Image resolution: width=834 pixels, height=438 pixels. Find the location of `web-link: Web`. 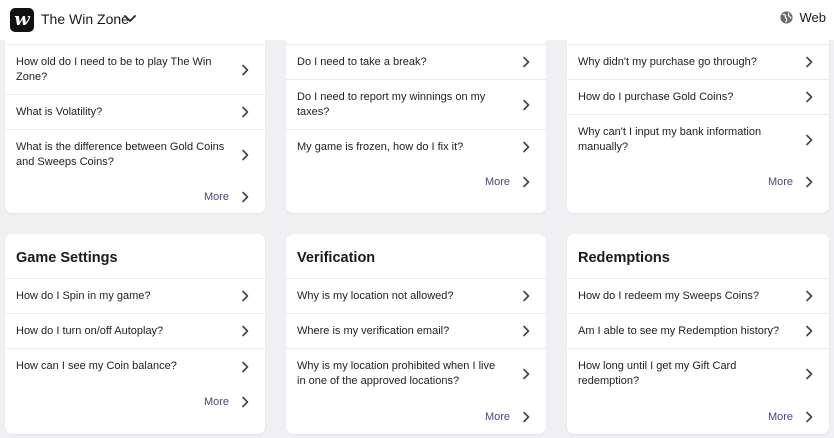

web-link: Web is located at coordinates (803, 17).